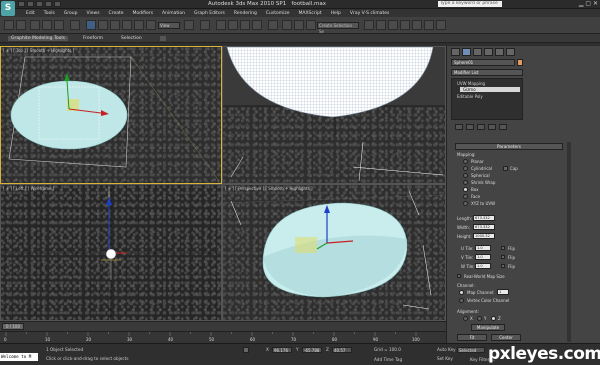 This screenshot has width=600, height=365. What do you see at coordinates (471, 83) in the screenshot?
I see `stack-item-uvw-mapping: UVW Mapping` at bounding box center [471, 83].